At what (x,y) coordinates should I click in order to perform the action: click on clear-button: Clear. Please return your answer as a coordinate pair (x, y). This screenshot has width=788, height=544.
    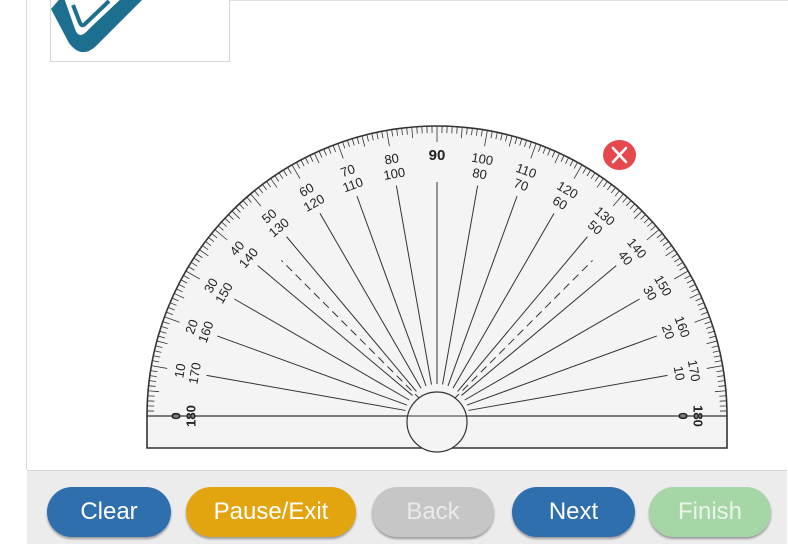
    Looking at the image, I should click on (109, 512).